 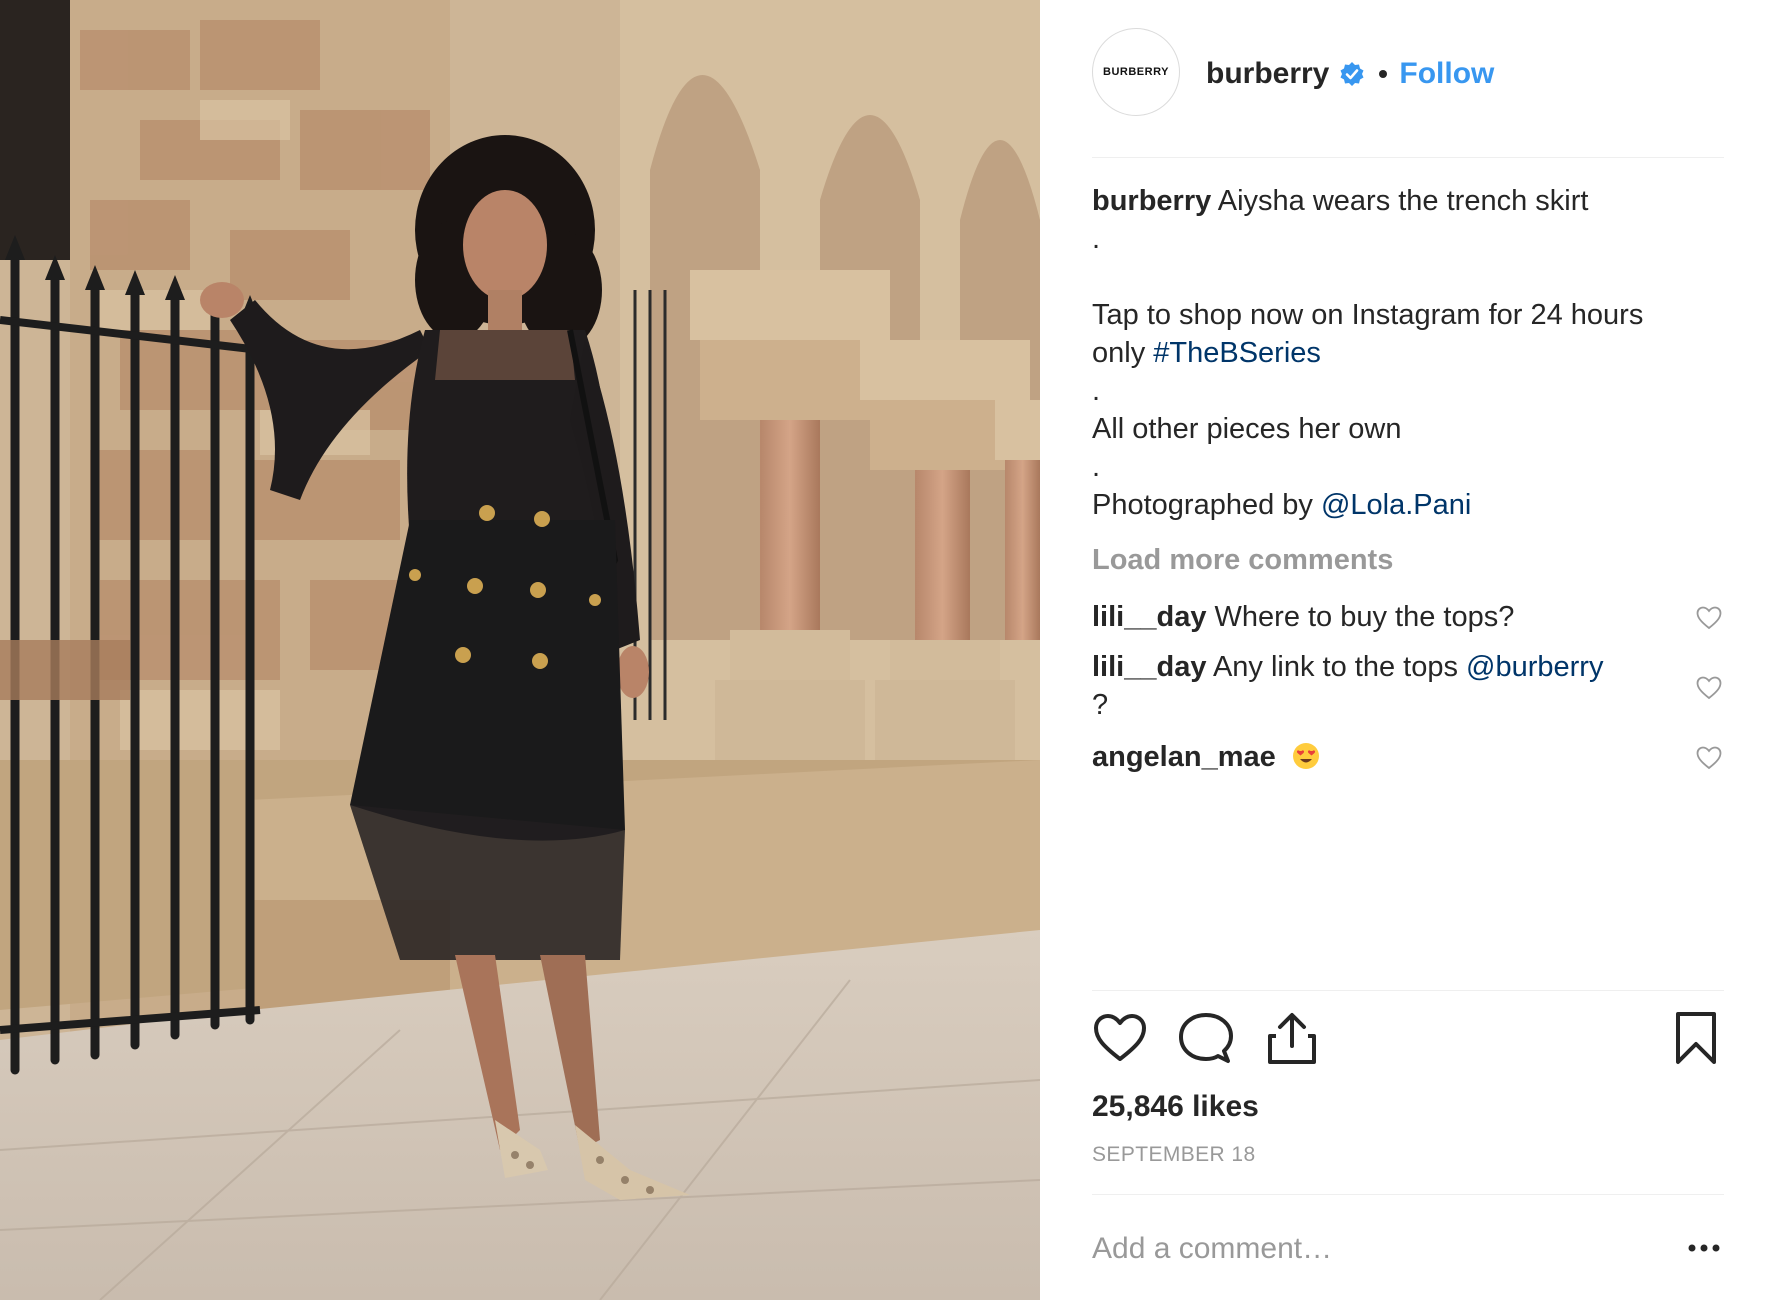 I want to click on caption-line-5: Photographed by @Lola.Pani, so click(x=1412, y=505).